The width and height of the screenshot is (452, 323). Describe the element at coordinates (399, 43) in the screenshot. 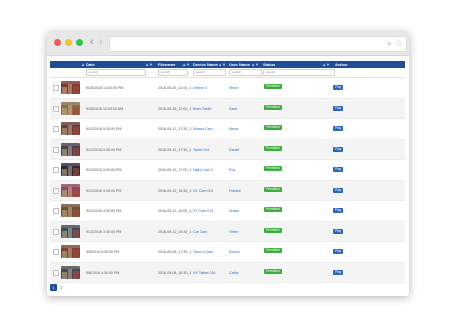

I see `bookmark-star-icon: ☆` at that location.